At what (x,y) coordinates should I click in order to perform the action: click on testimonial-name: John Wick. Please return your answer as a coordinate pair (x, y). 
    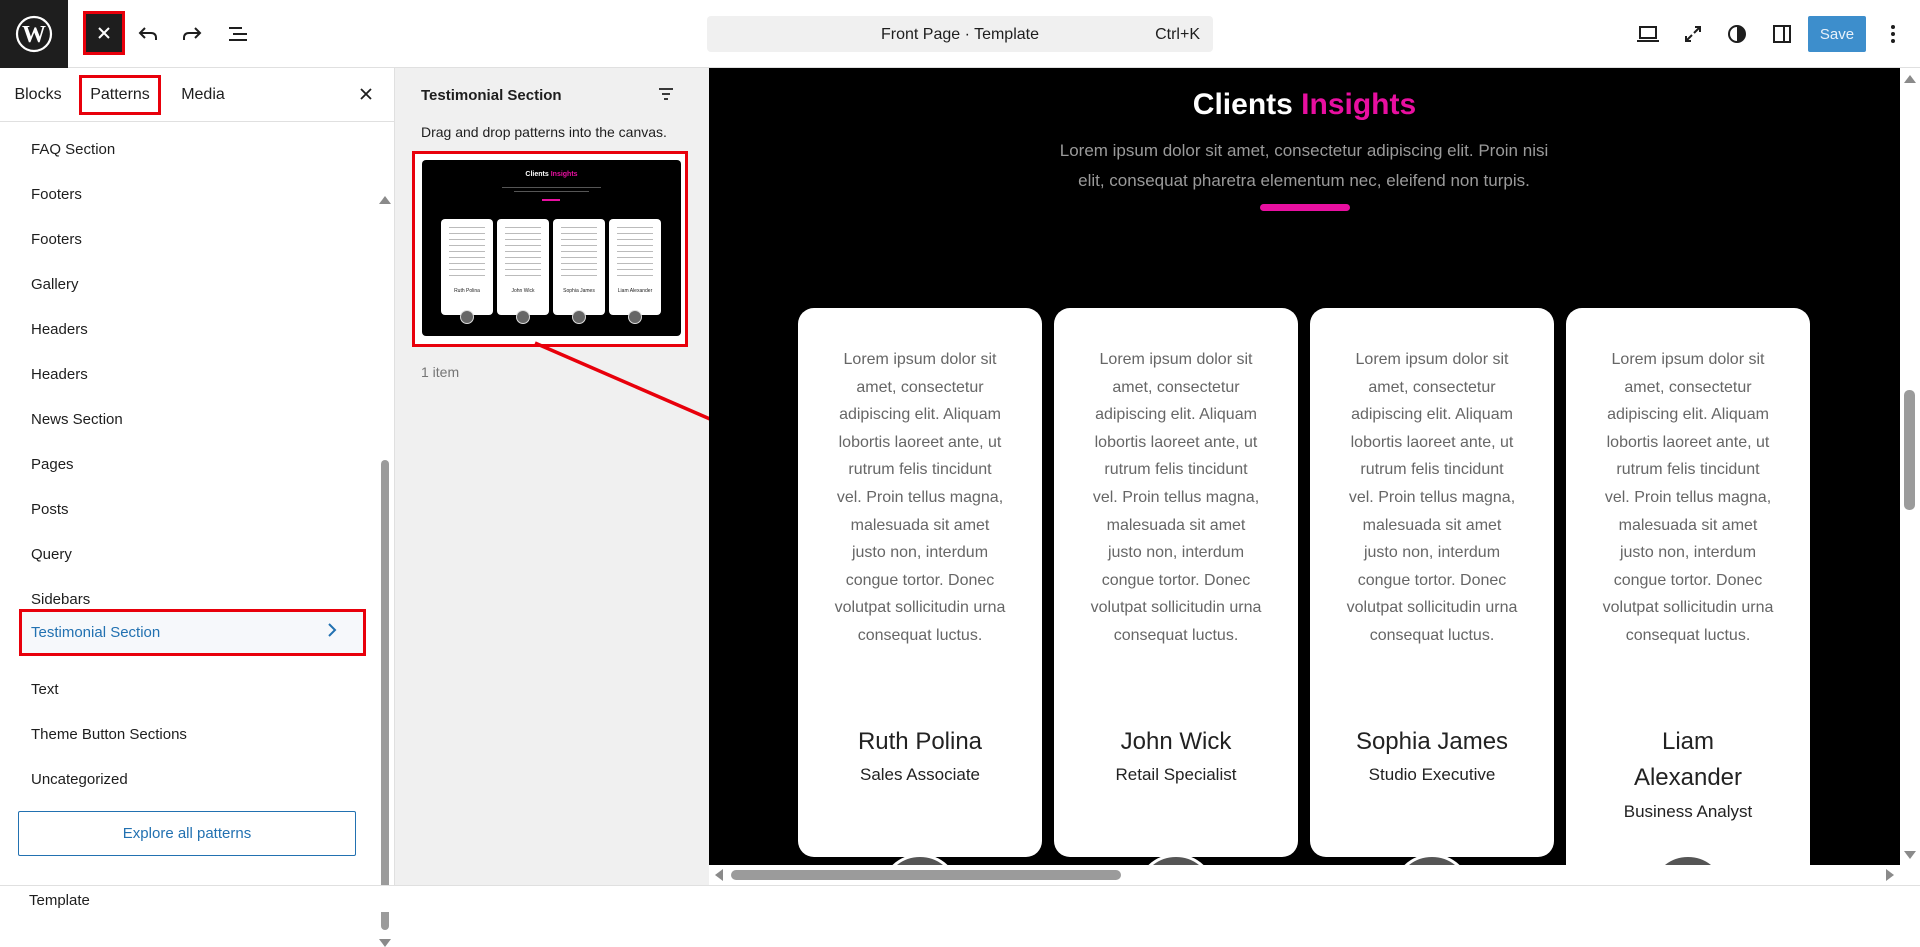
    Looking at the image, I should click on (1176, 742).